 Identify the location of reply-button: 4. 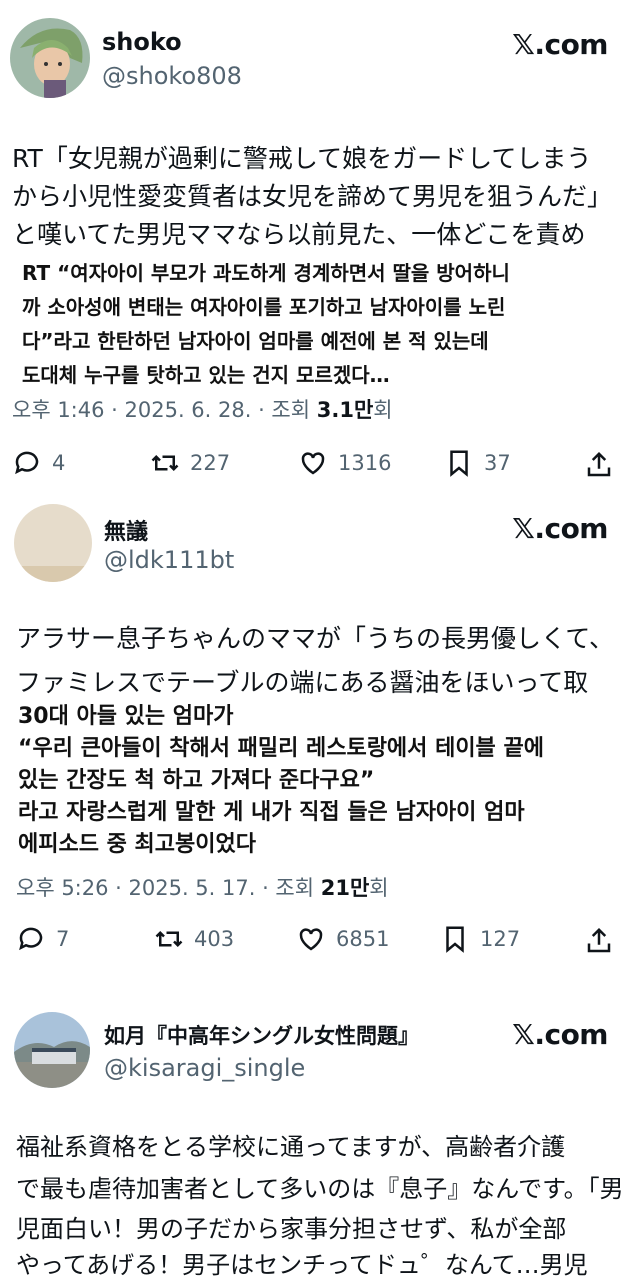
(38, 463).